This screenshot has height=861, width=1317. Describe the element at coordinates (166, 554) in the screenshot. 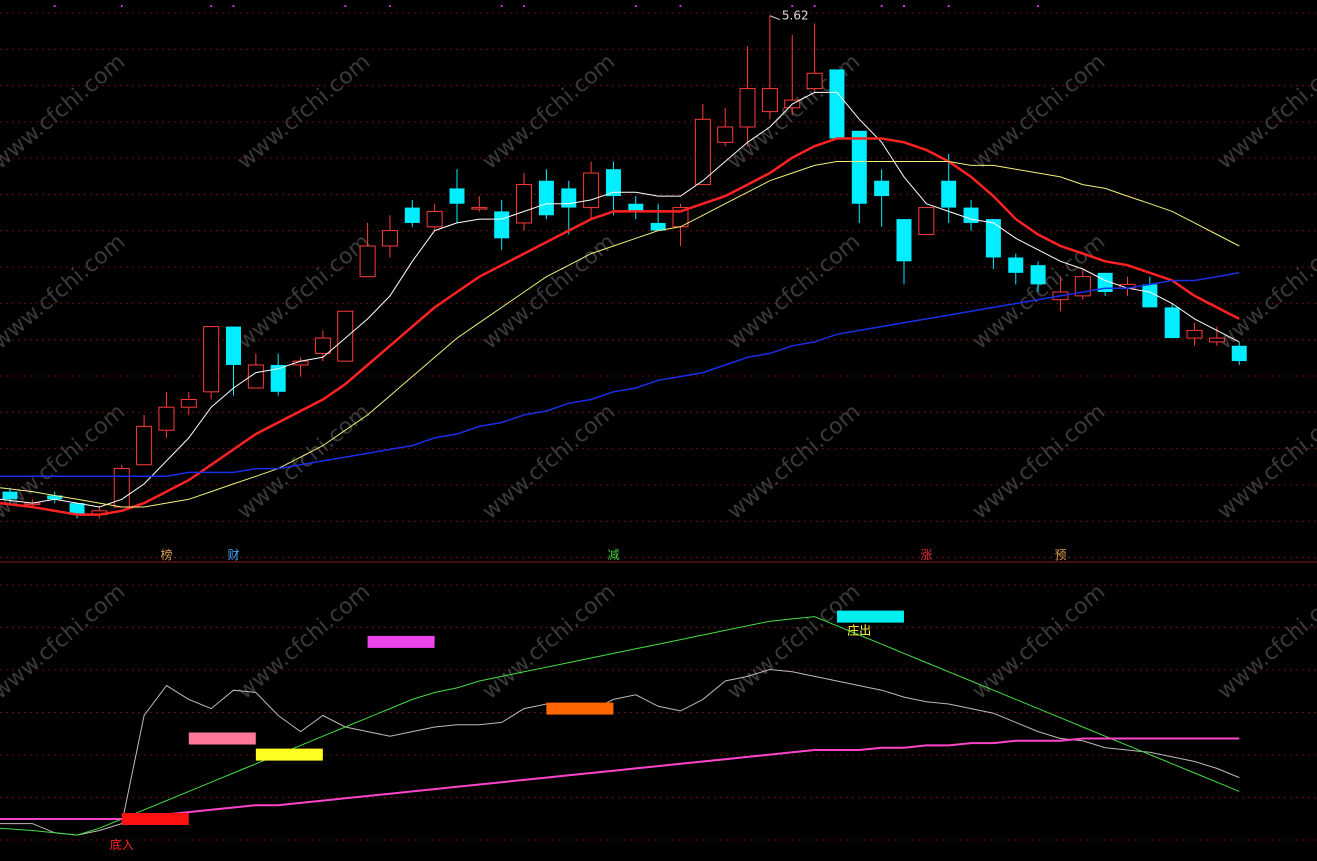

I see `event-marker: 榜` at that location.